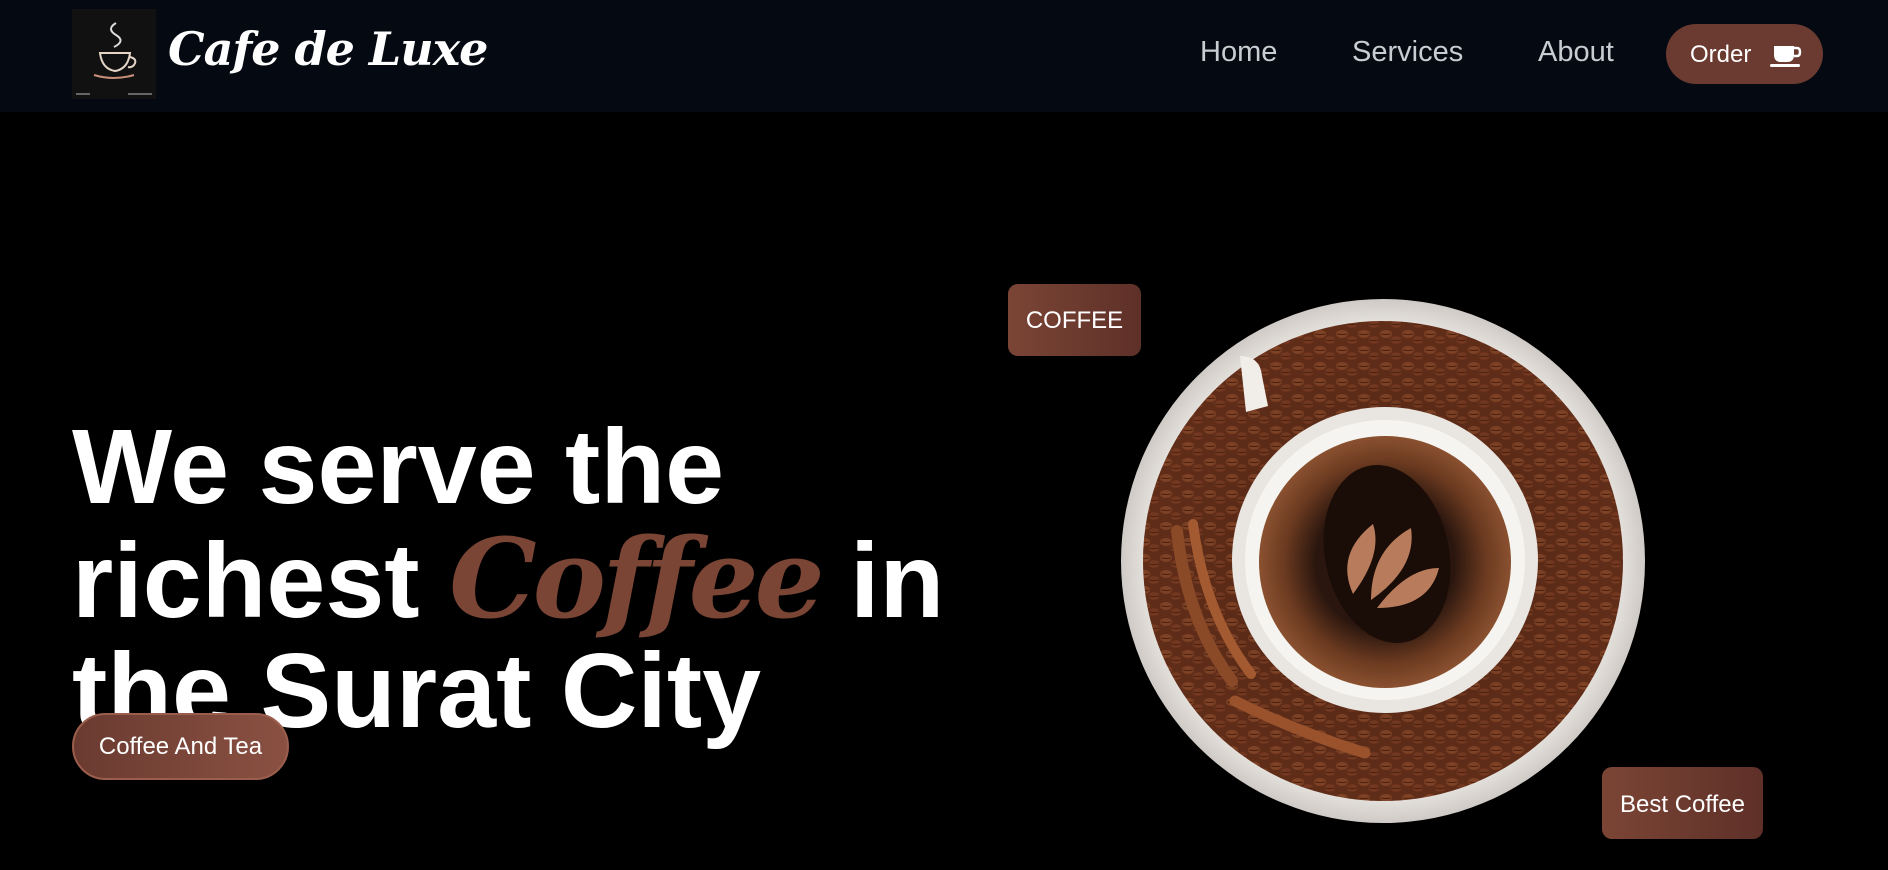  What do you see at coordinates (944, 56) in the screenshot?
I see `navbar: Cafe de Luxe Home Services About Order` at bounding box center [944, 56].